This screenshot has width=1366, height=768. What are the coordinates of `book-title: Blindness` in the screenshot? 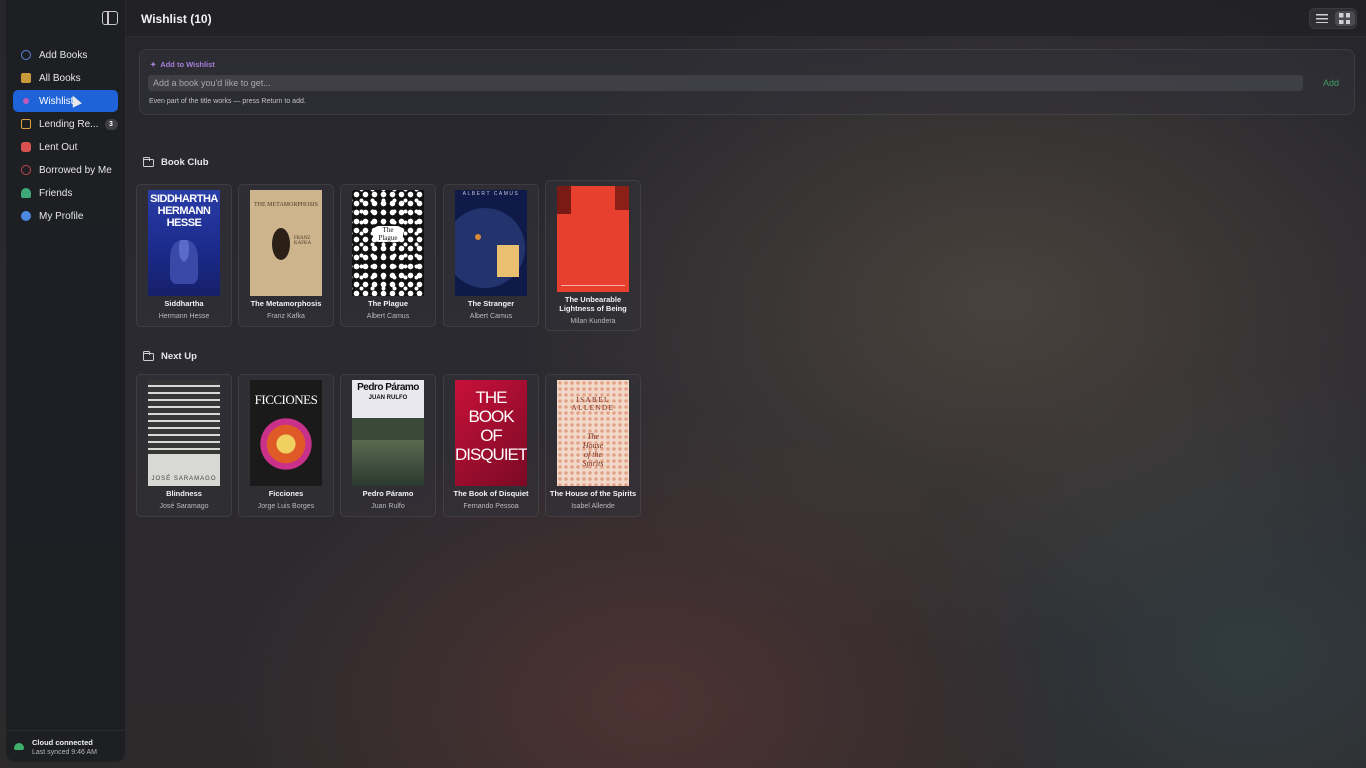 It's located at (184, 493).